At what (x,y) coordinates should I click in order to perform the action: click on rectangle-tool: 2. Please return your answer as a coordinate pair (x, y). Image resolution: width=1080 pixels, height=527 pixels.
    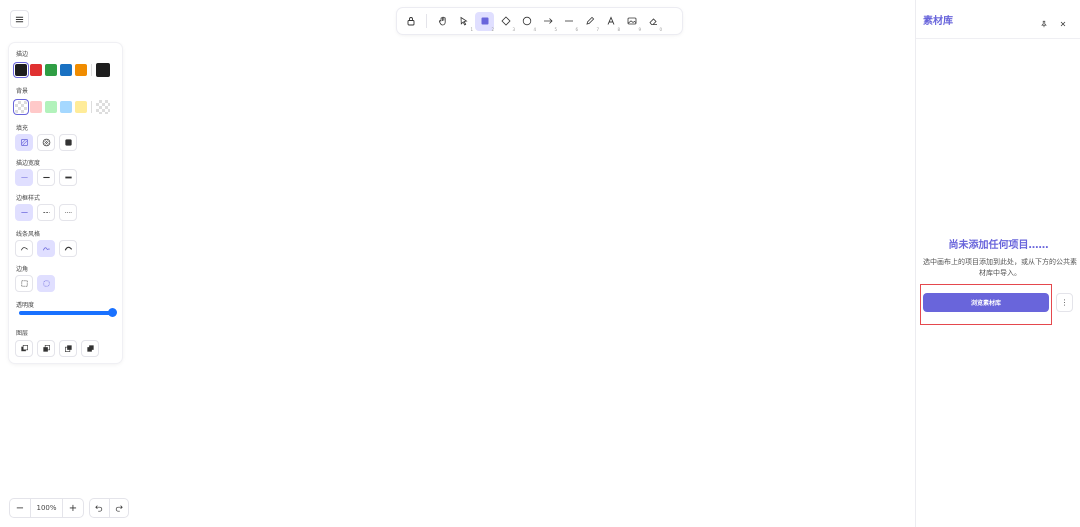
    Looking at the image, I should click on (484, 21).